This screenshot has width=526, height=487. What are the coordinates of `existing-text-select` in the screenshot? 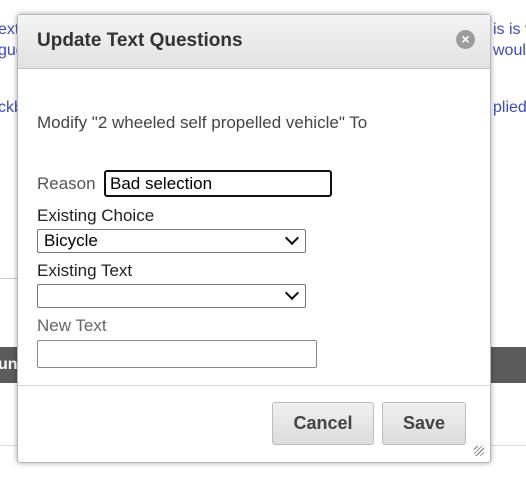 It's located at (171, 296).